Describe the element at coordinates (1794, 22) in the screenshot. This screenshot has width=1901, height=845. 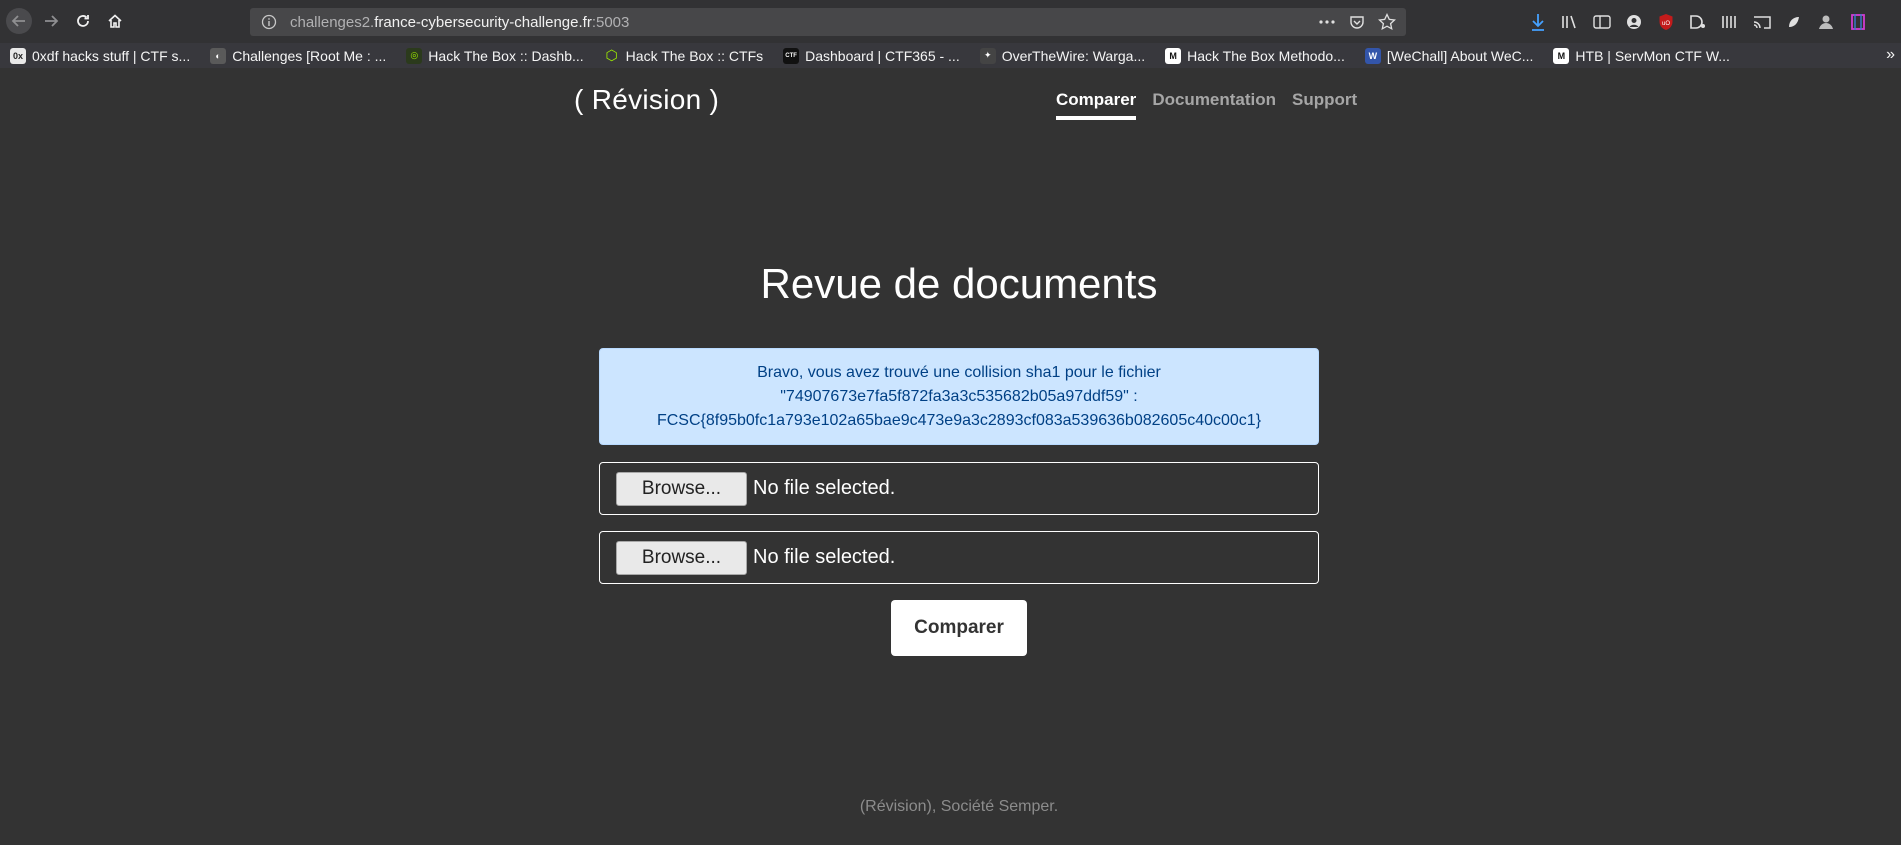
I see `extension-leaf-icon` at that location.